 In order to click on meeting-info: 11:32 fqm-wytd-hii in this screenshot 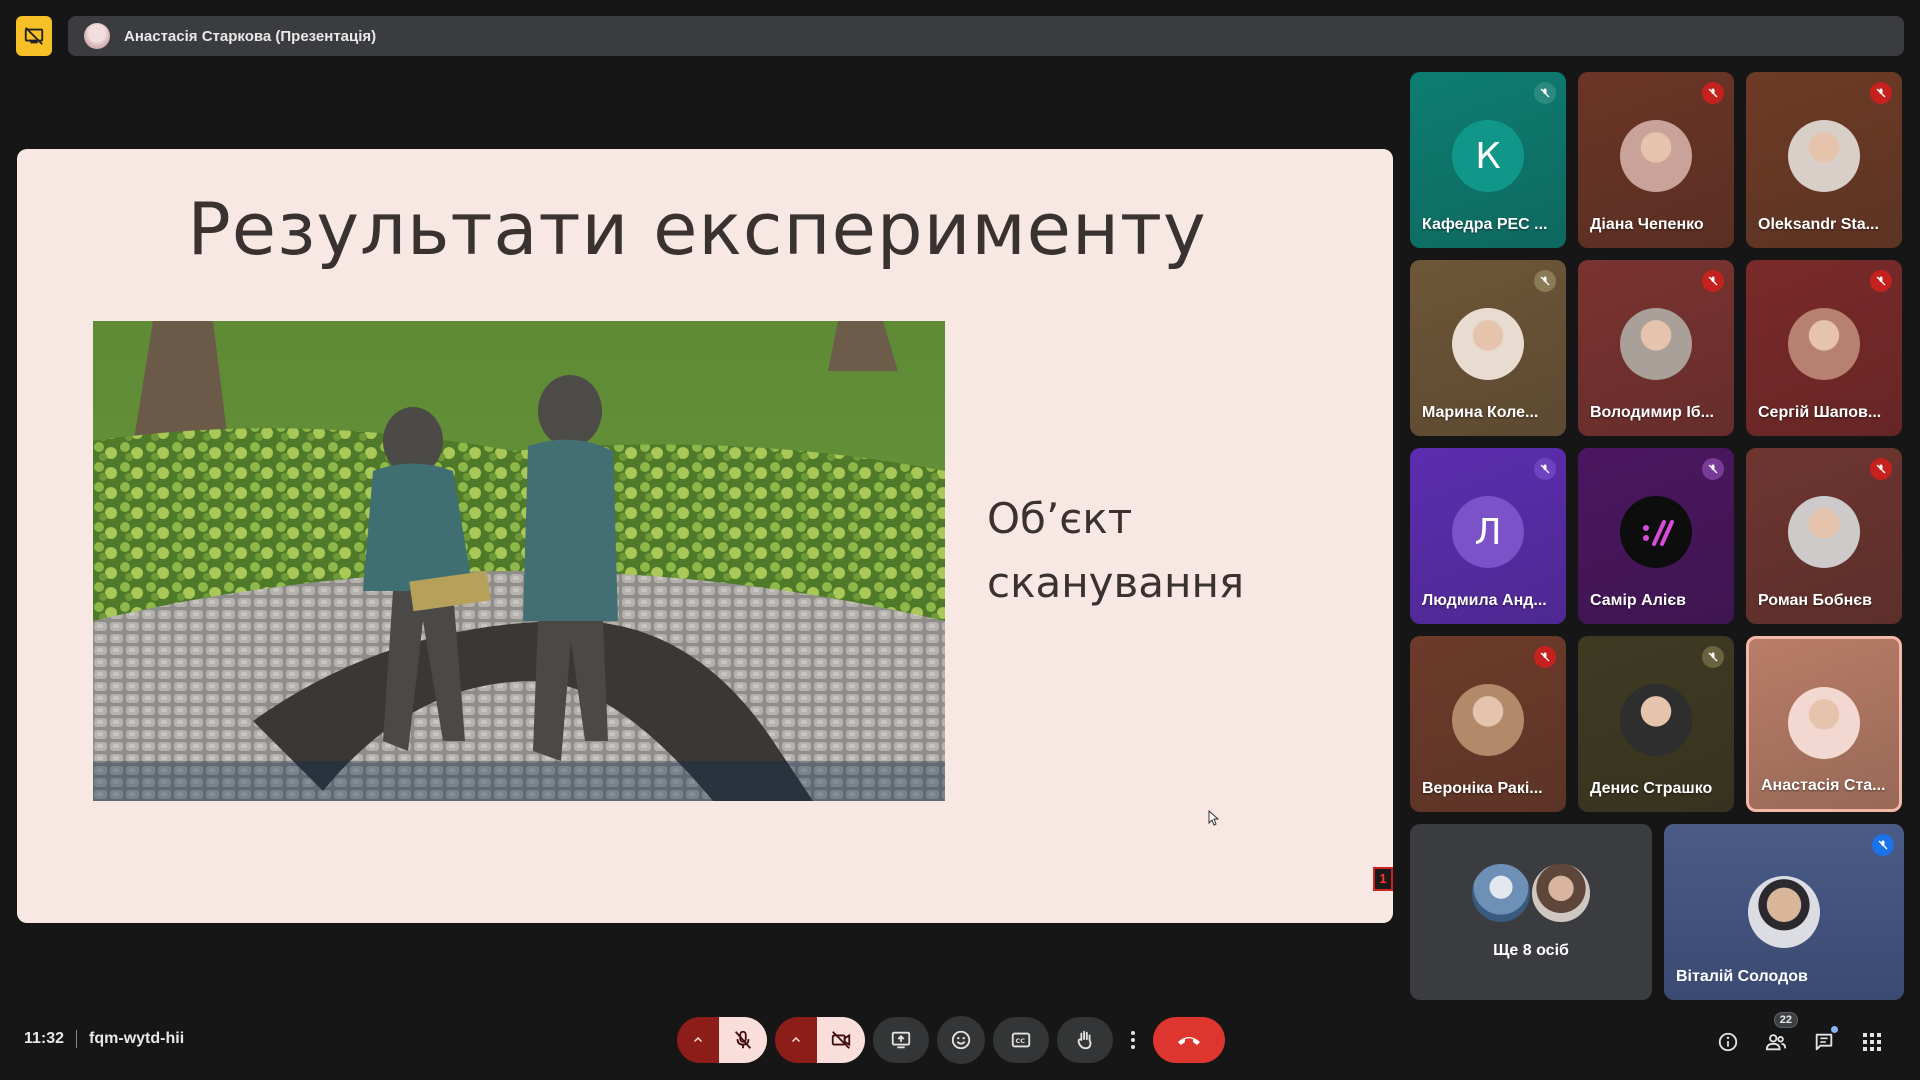, I will do `click(104, 1039)`.